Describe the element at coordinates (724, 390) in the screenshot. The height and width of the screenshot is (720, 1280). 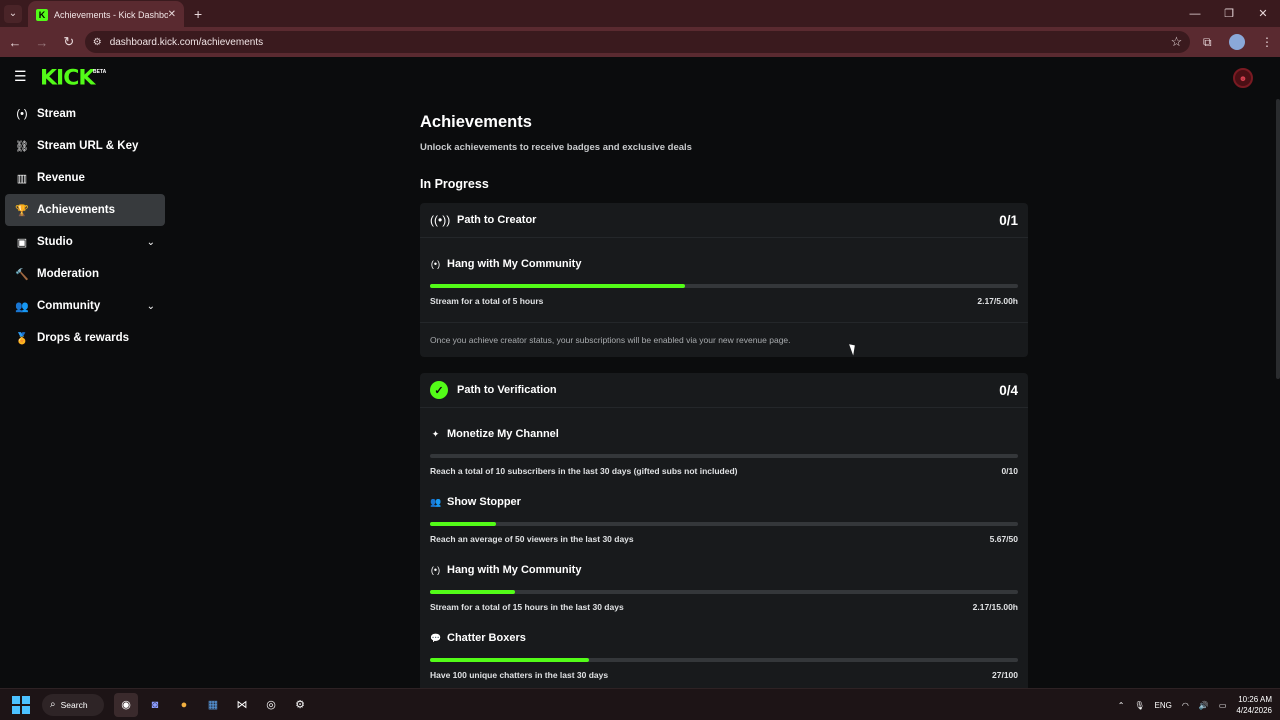
I see `card-header: ✓ Path to Verification 0/4` at that location.